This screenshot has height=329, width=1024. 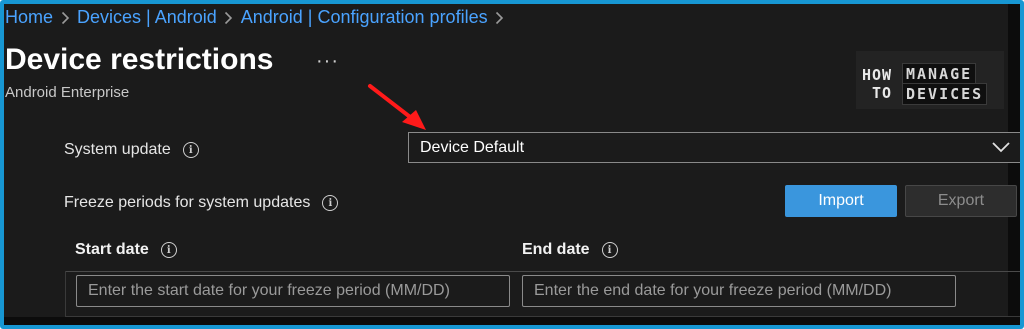 What do you see at coordinates (29, 17) in the screenshot?
I see `breadcrumb-home: Home` at bounding box center [29, 17].